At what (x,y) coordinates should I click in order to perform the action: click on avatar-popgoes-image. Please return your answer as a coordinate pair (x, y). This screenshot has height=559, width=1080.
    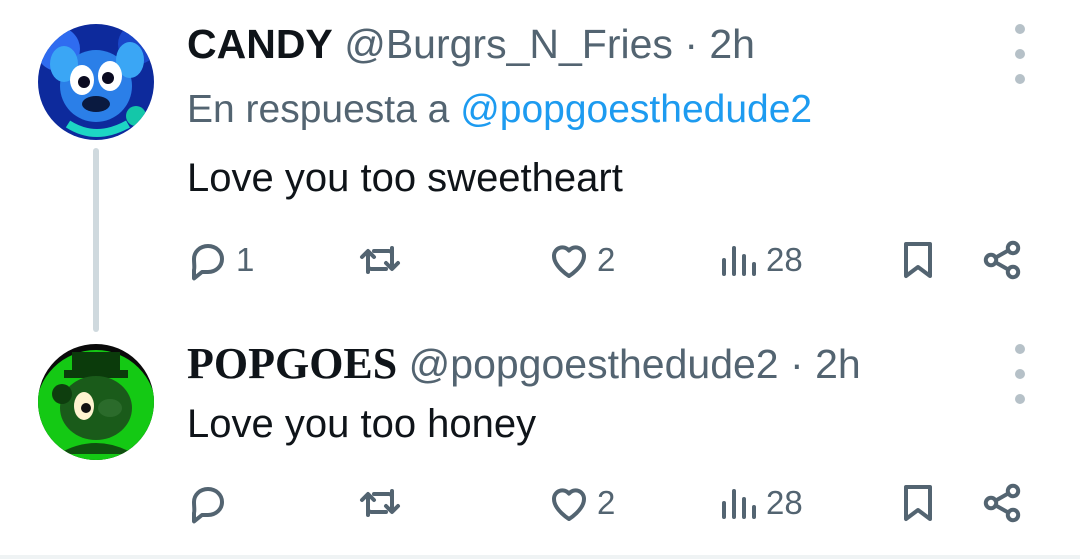
    Looking at the image, I should click on (96, 402).